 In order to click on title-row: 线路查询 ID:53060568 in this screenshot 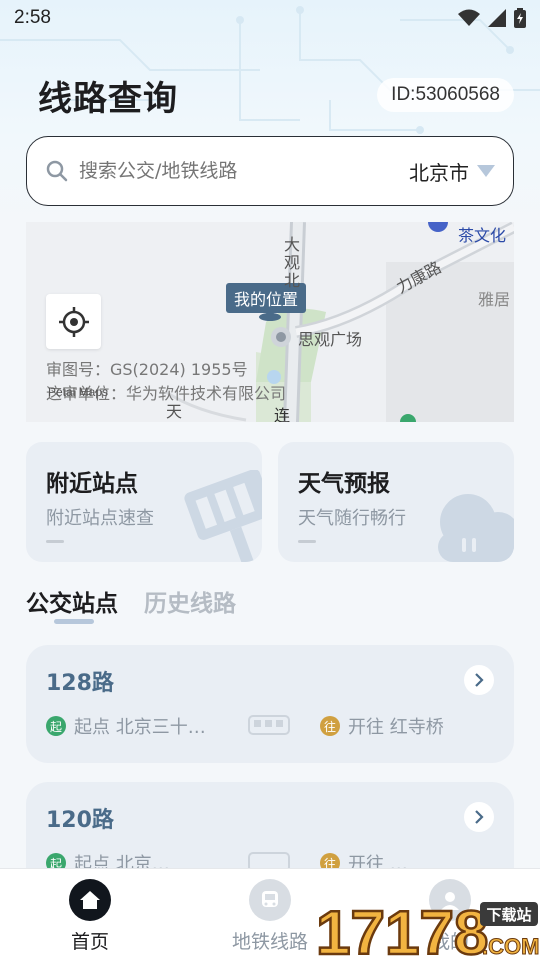, I will do `click(276, 95)`.